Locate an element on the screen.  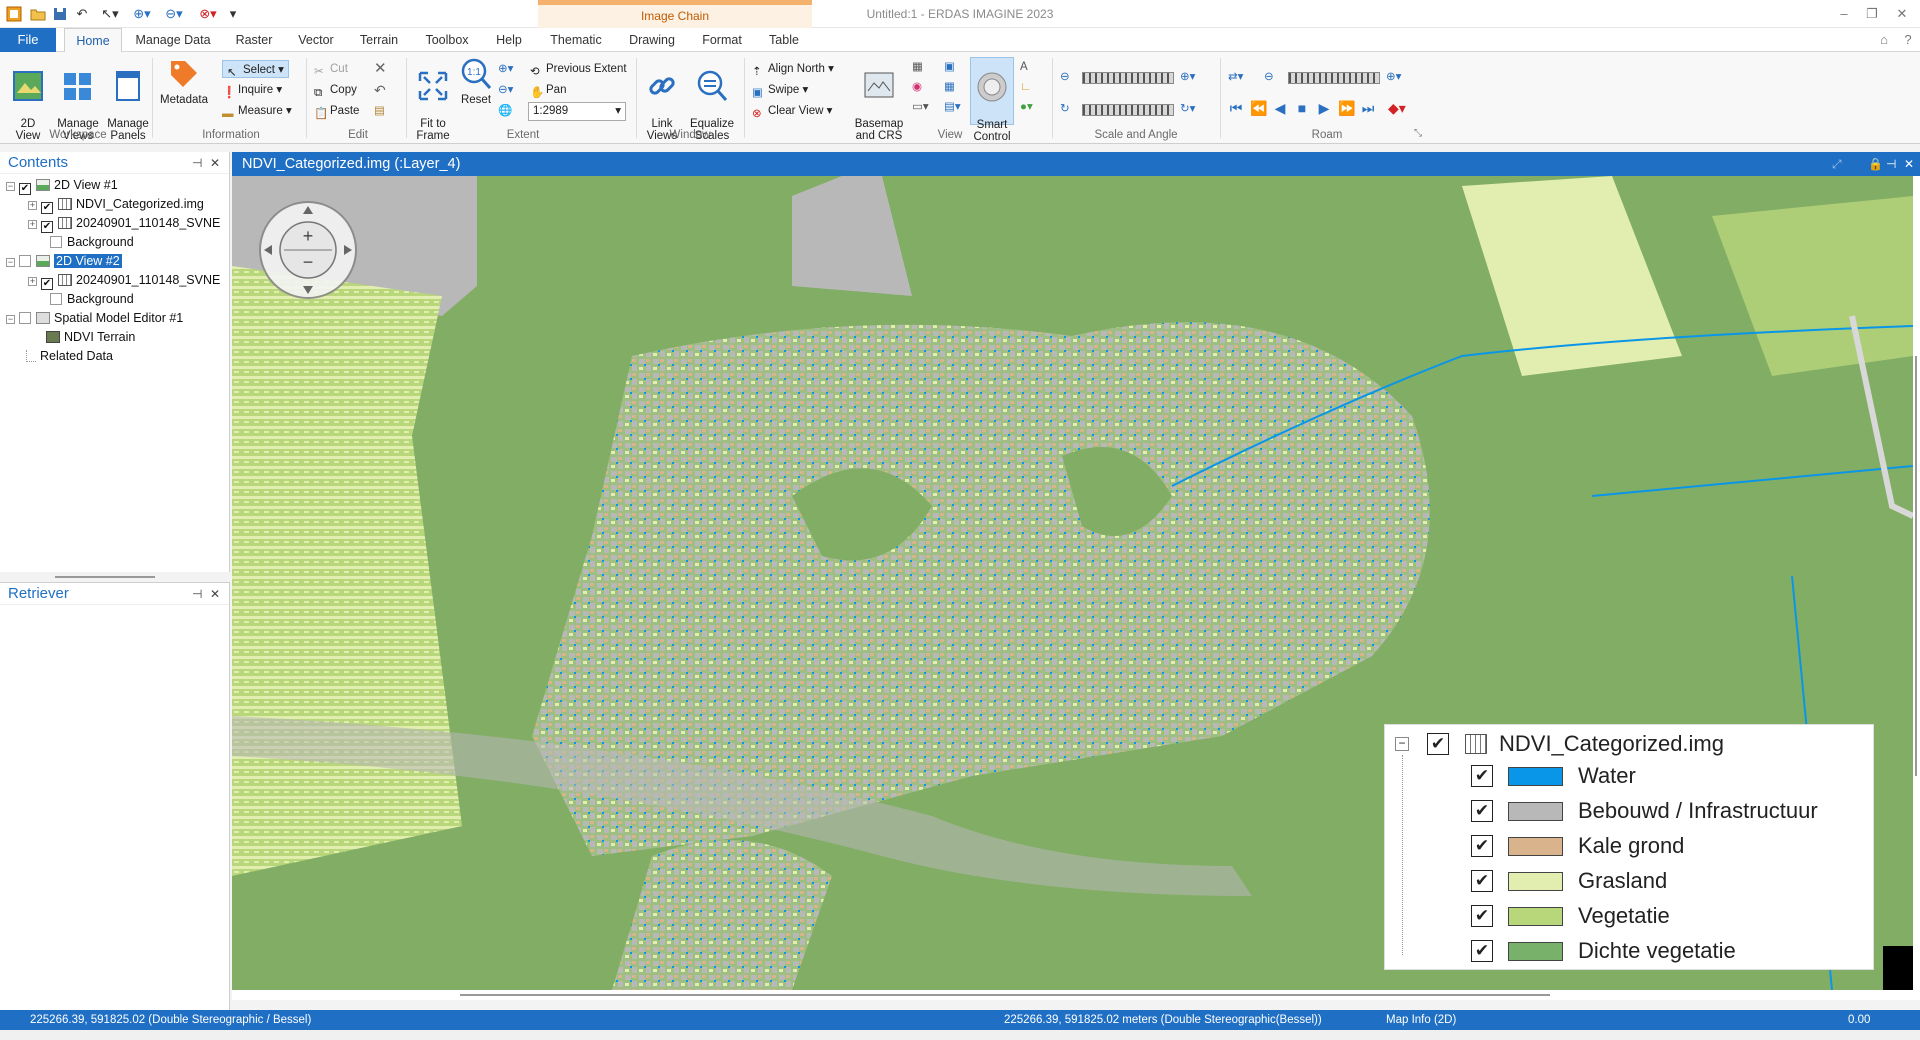
customize-qat-icon: ▾ is located at coordinates (233, 14).